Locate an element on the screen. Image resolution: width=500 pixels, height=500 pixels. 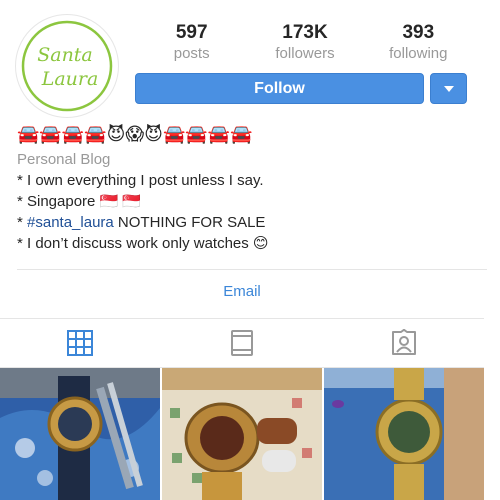
stat-posts: 597 posts is located at coordinates (191, 43).